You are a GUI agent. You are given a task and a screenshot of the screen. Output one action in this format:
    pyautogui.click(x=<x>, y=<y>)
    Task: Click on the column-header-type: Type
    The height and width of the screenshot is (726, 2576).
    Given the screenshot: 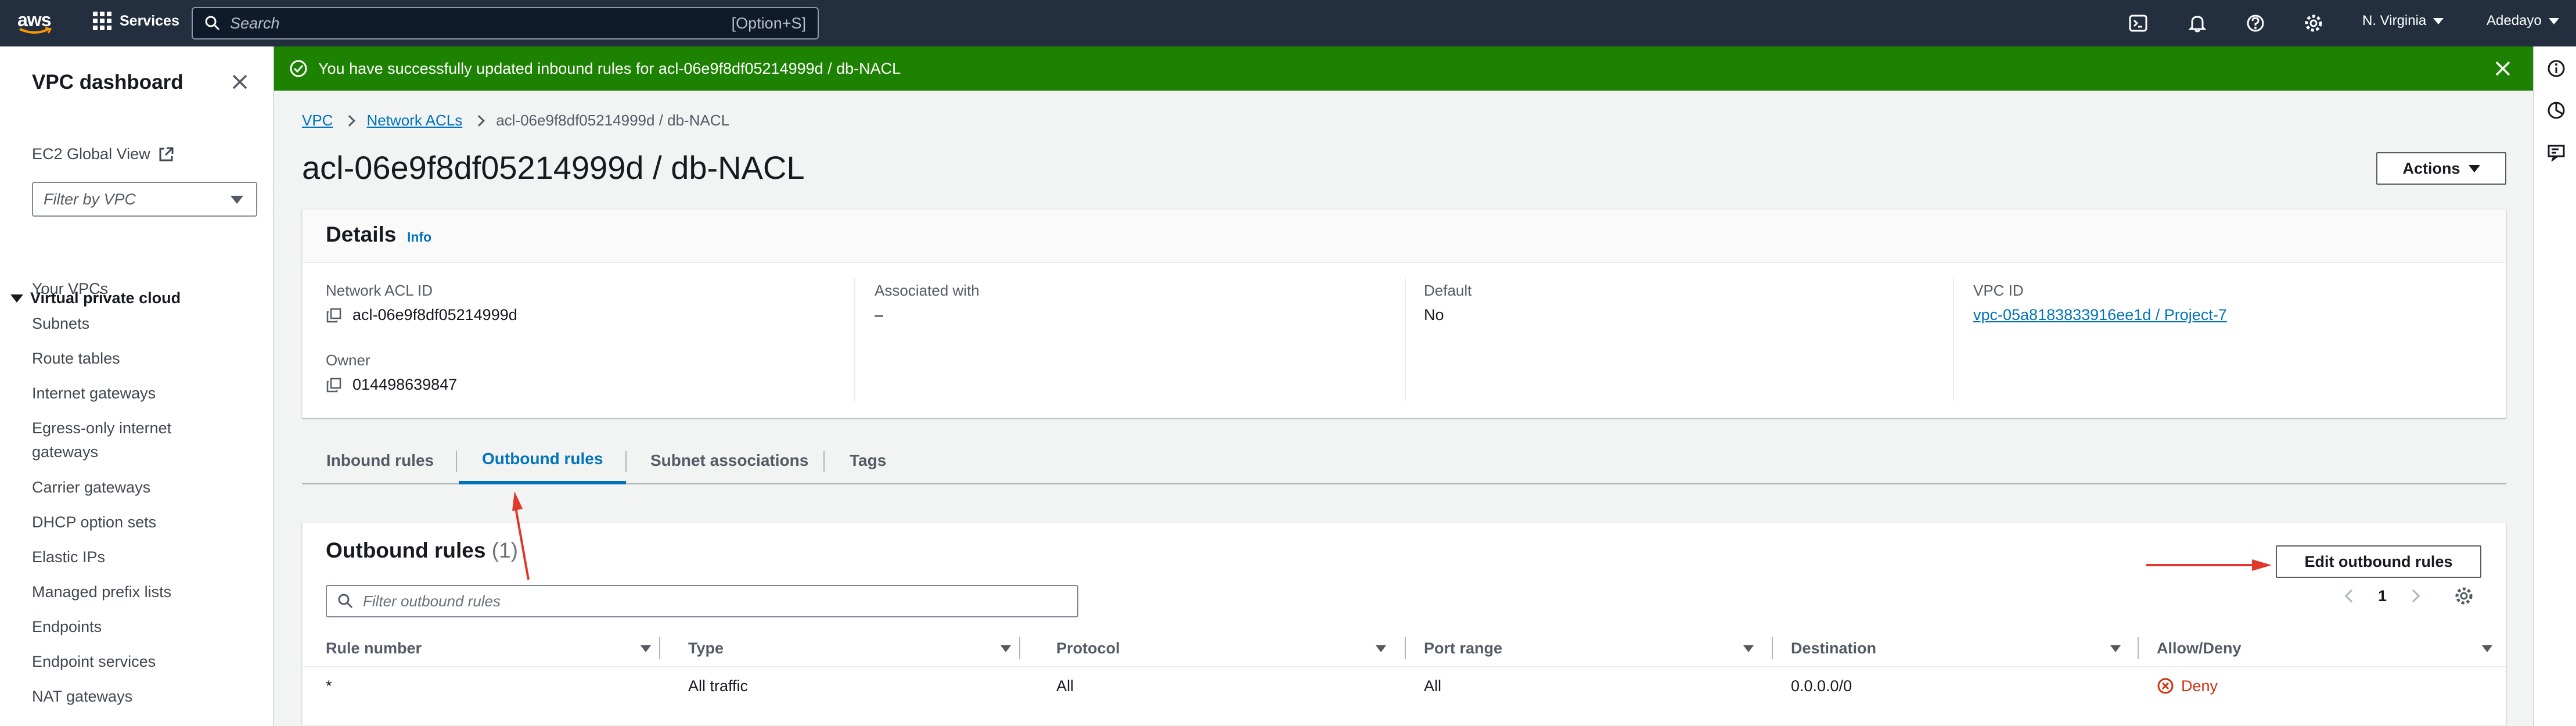 What is the action you would take?
    pyautogui.click(x=849, y=648)
    